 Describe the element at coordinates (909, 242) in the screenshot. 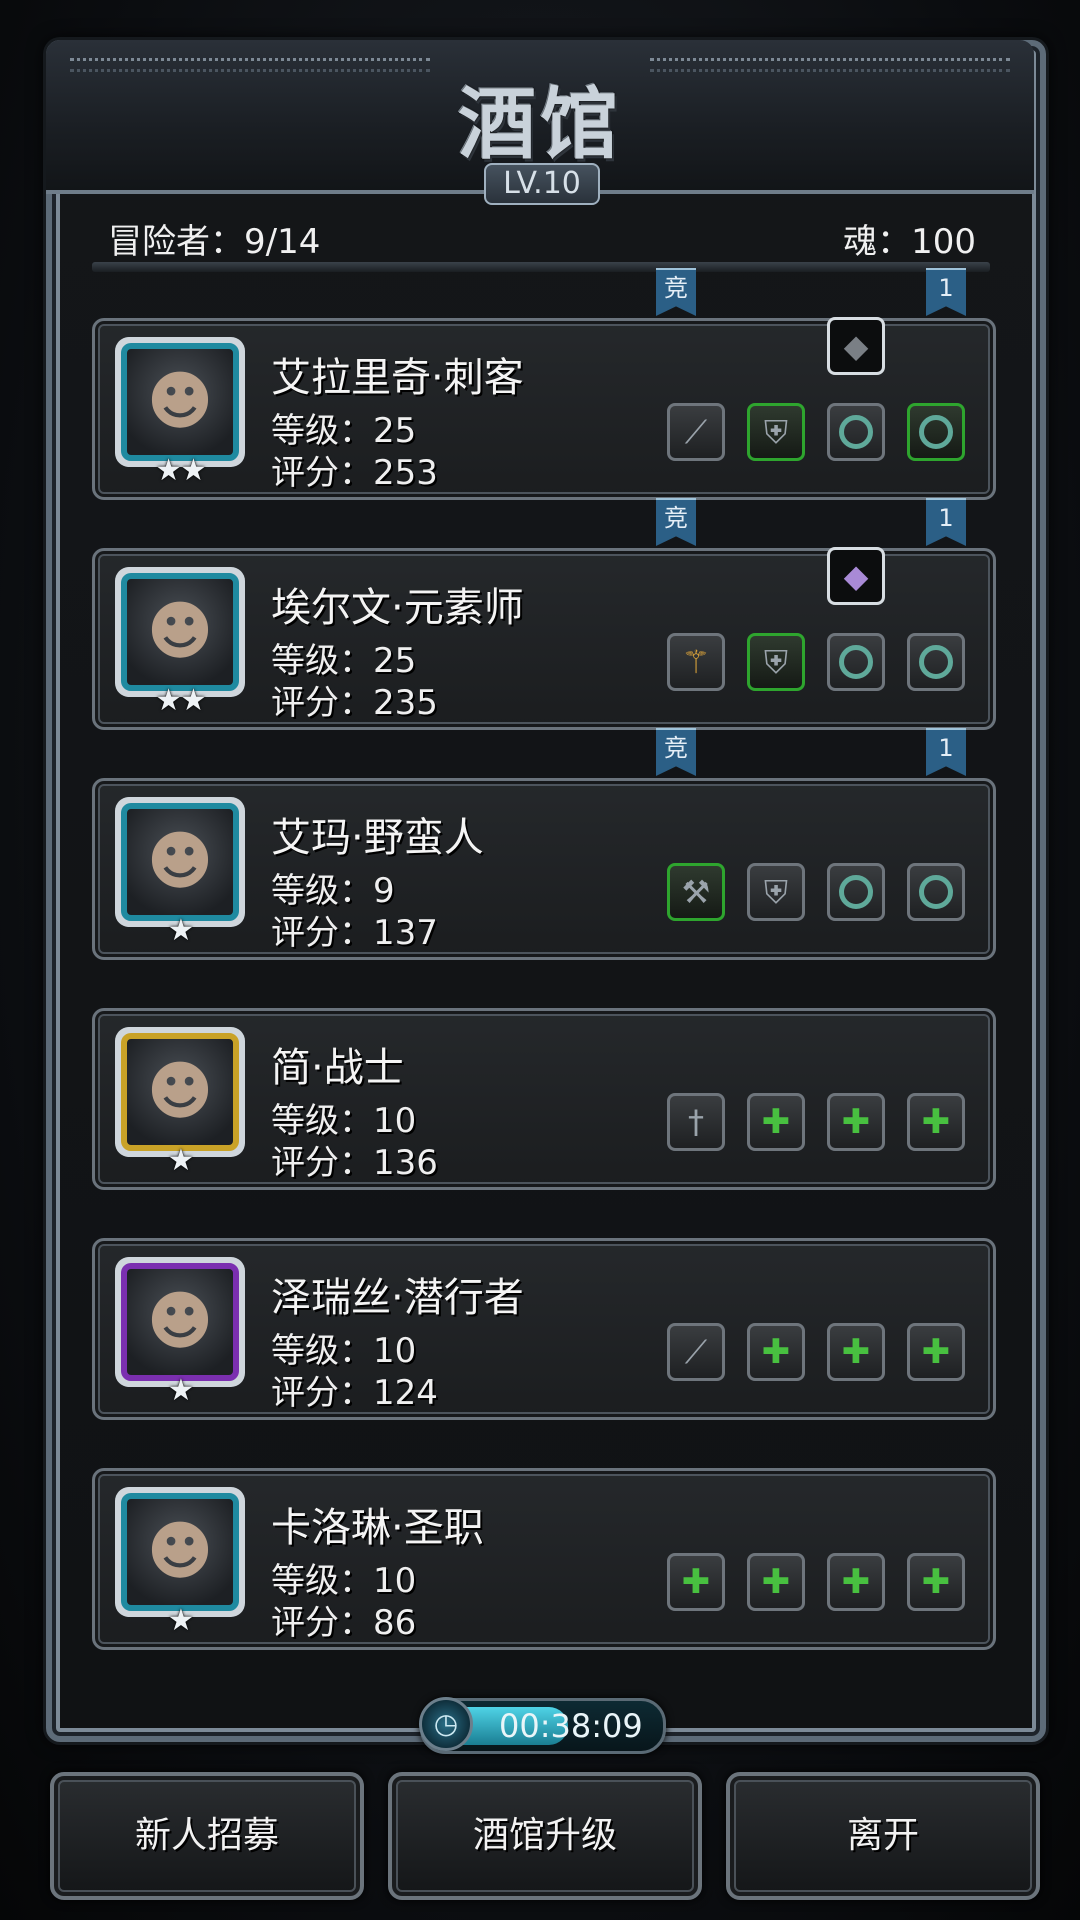

I see `soul-count: 魂：100` at that location.